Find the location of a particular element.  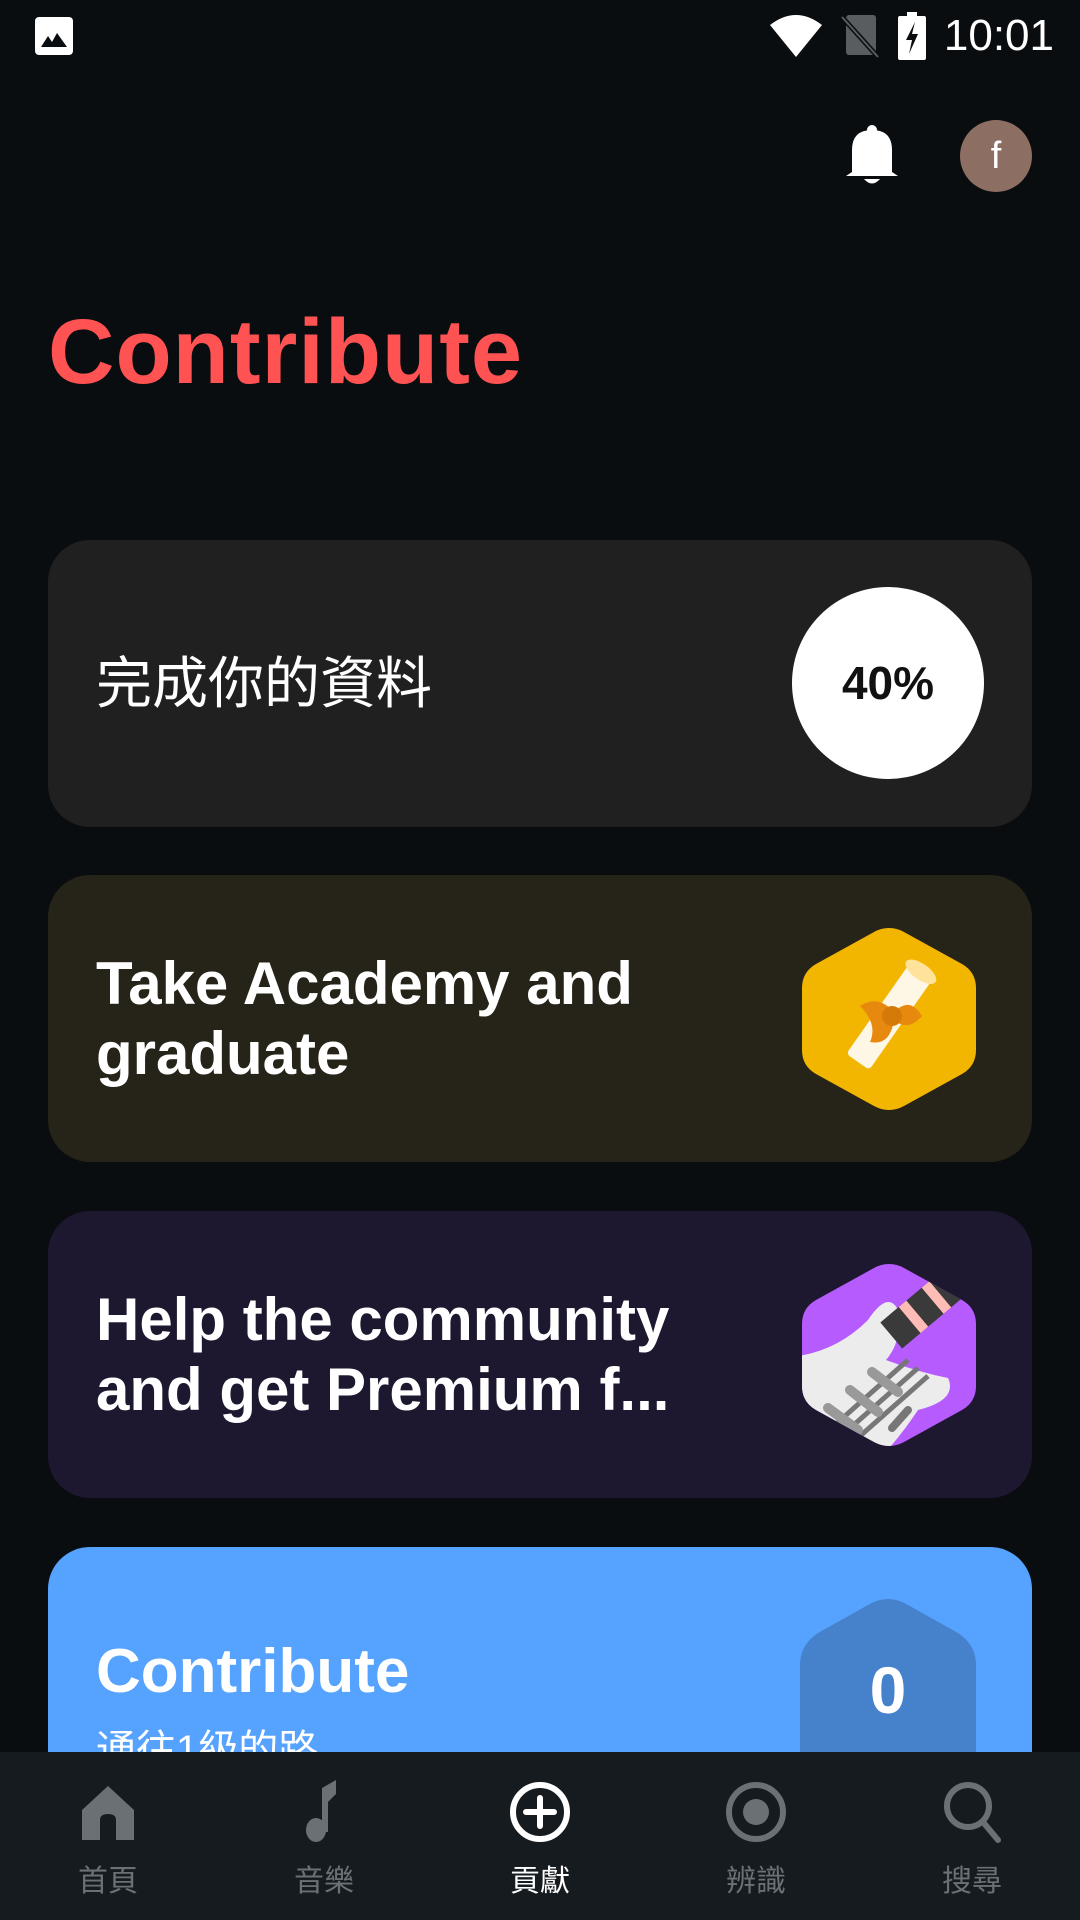

bottom-nav: 首頁 音樂 貢獻 辨識 搜尋 is located at coordinates (540, 1836).